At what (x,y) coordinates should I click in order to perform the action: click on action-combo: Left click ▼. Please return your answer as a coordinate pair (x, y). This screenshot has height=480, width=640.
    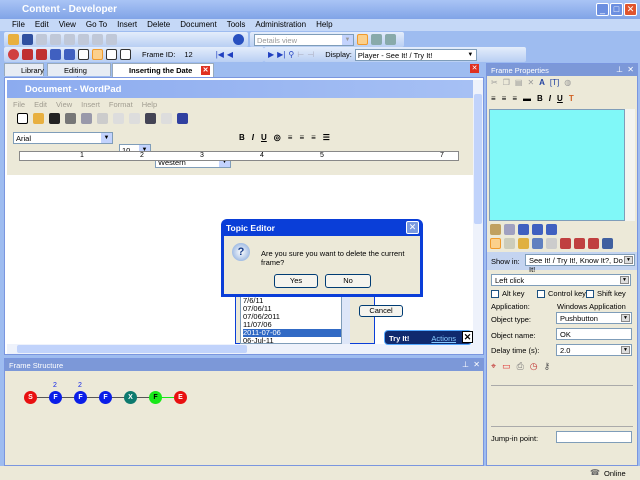
    Looking at the image, I should click on (561, 280).